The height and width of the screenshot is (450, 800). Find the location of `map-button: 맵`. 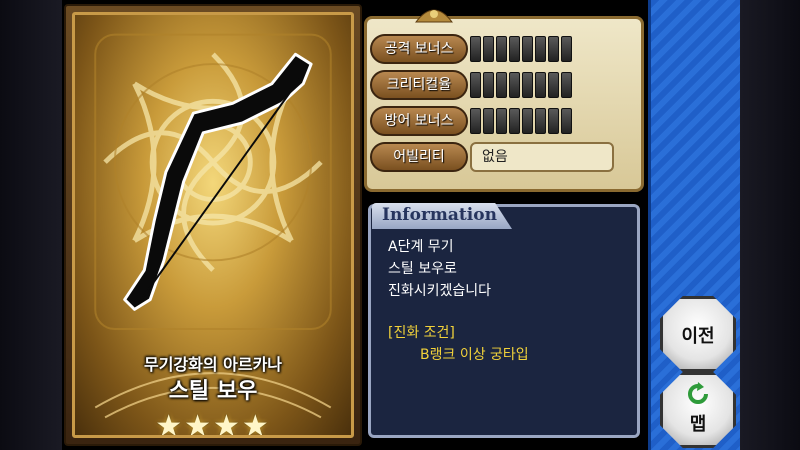

map-button: 맵 is located at coordinates (698, 410).